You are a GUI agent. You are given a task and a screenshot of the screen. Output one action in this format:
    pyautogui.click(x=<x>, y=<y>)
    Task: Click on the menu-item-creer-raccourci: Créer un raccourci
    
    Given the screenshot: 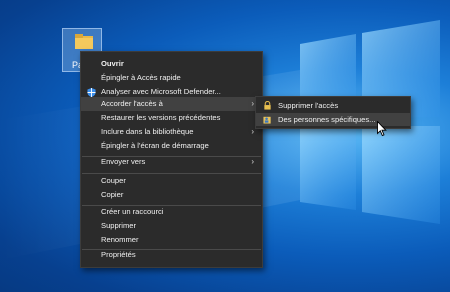 What is the action you would take?
    pyautogui.click(x=171, y=212)
    